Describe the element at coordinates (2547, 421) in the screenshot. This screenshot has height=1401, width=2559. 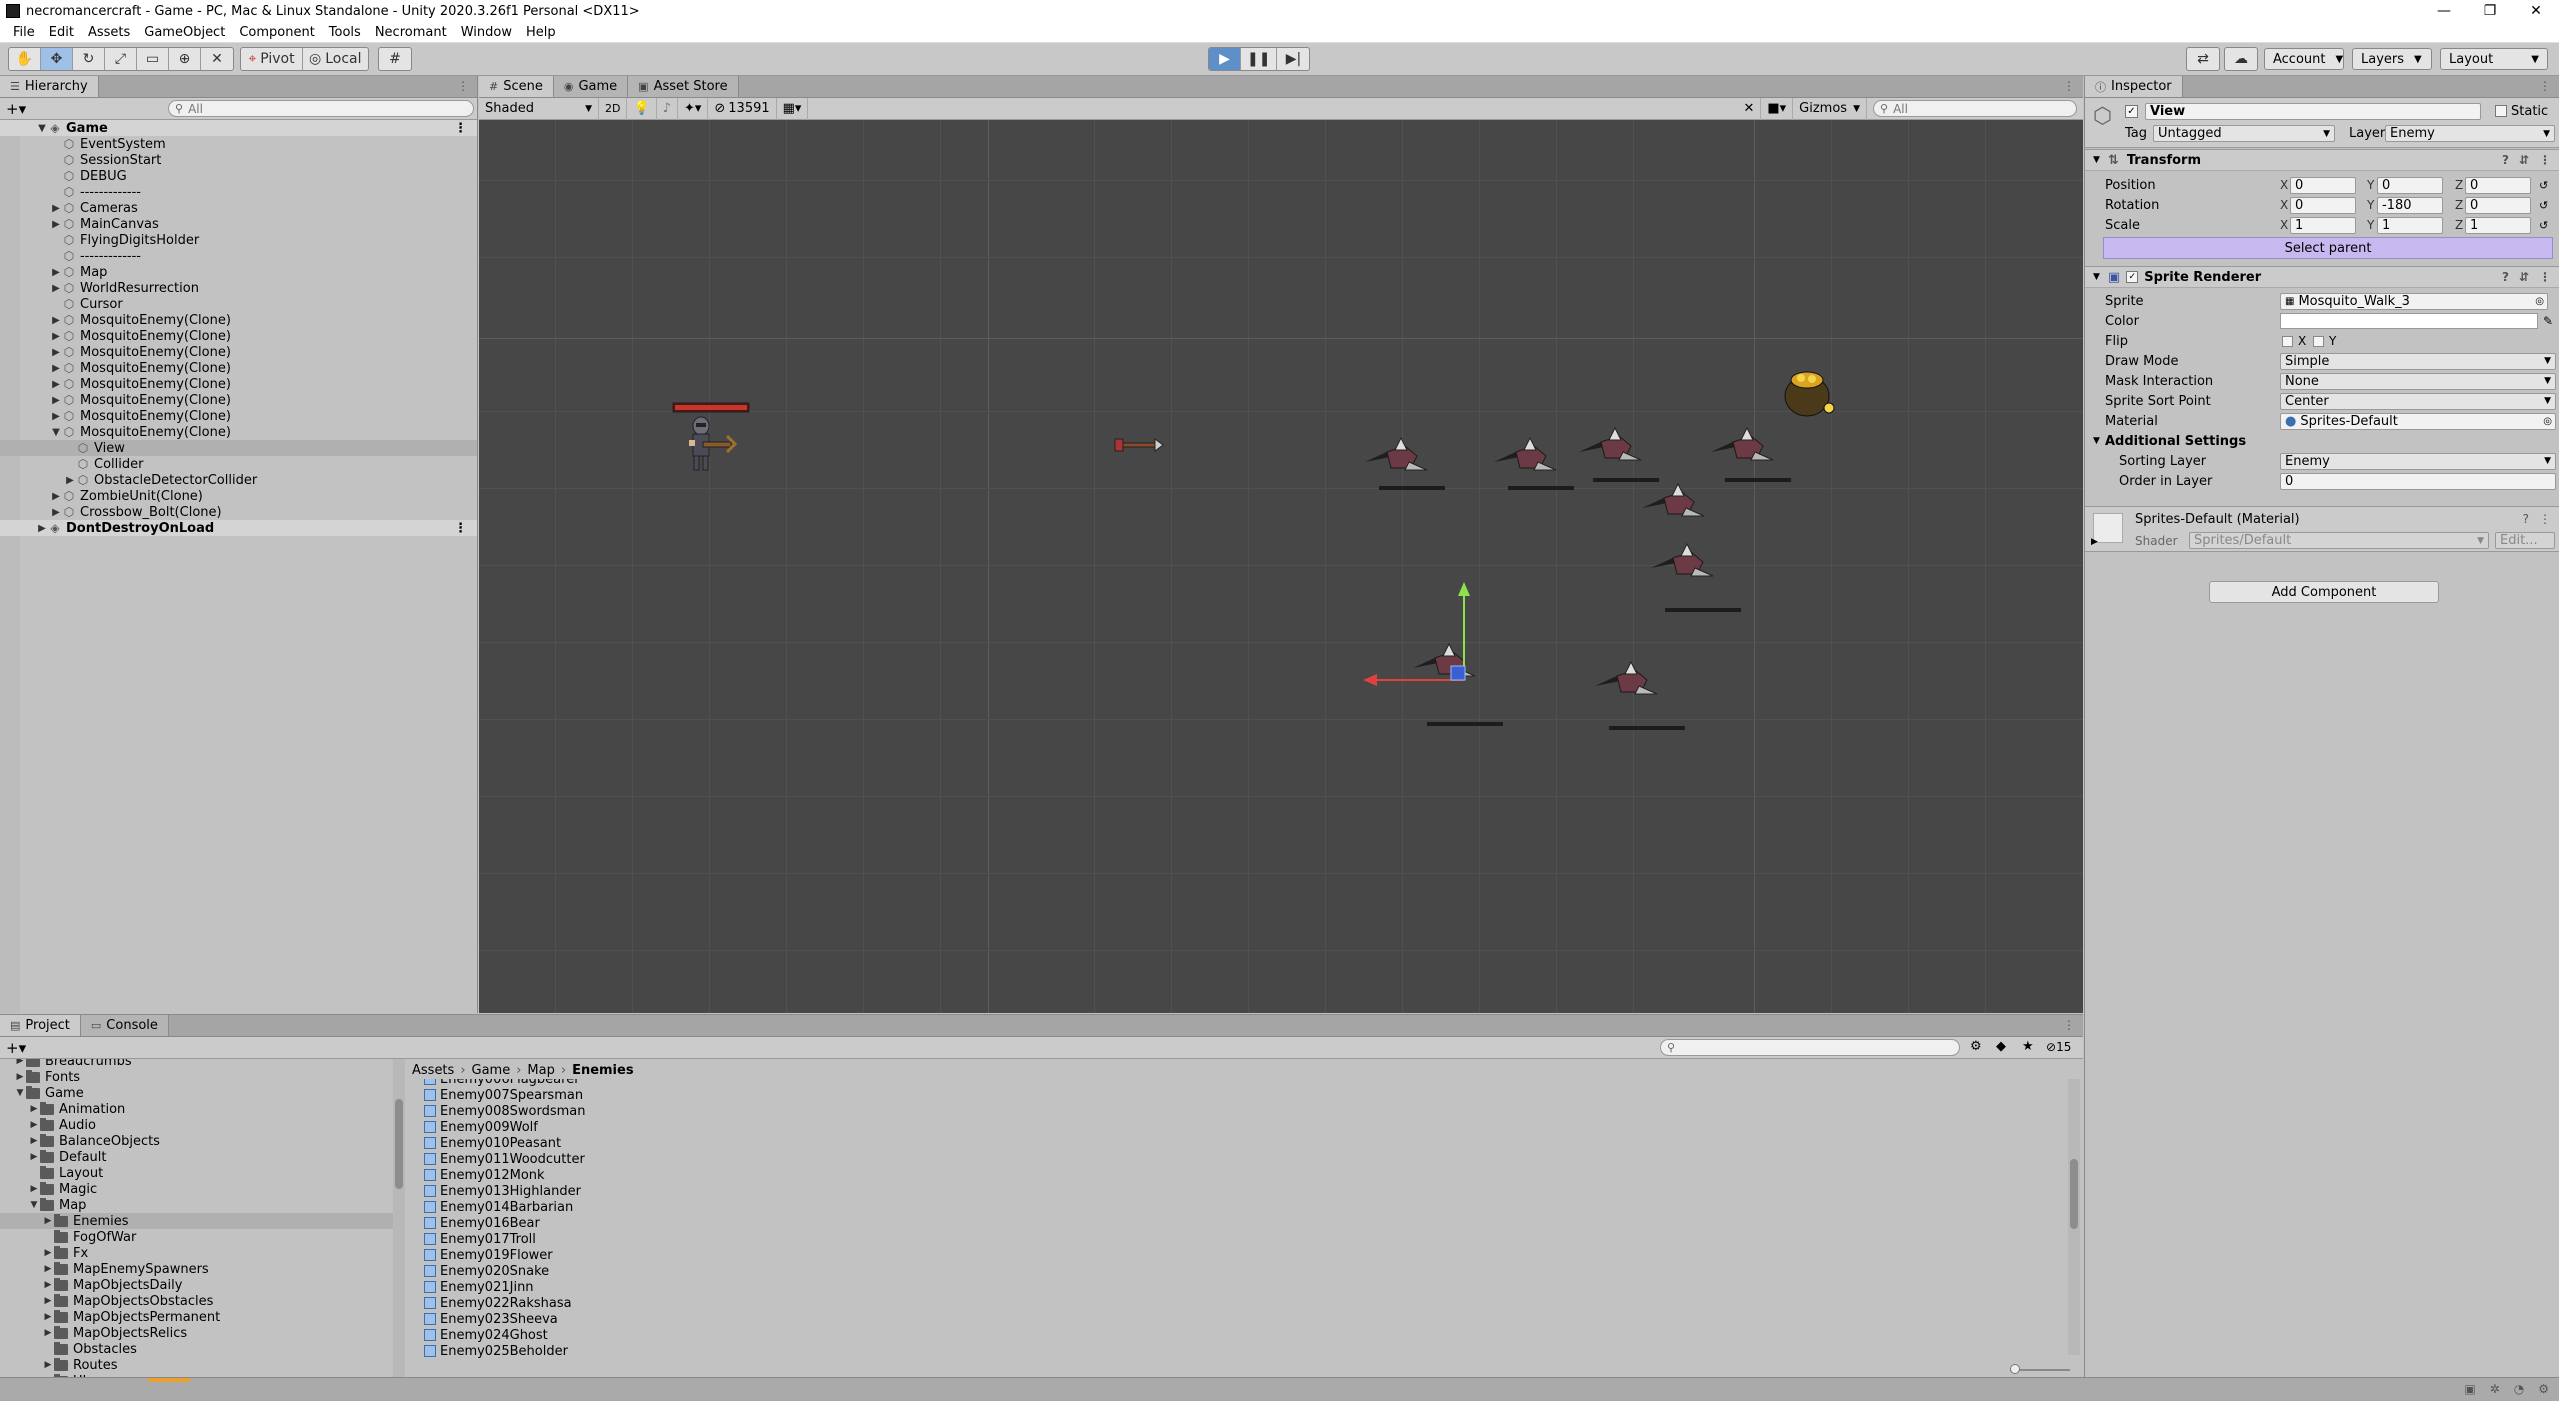
I see `object-picker-icon: ◎` at that location.